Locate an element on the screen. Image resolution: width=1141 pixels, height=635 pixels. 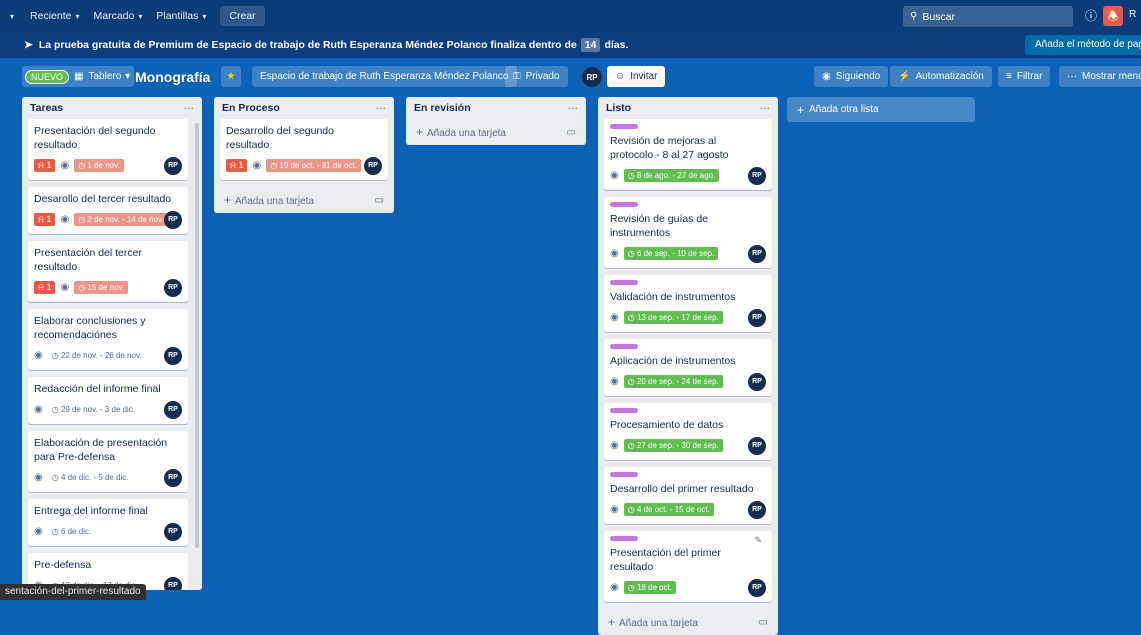
user-icon: ☺ is located at coordinates (620, 76).